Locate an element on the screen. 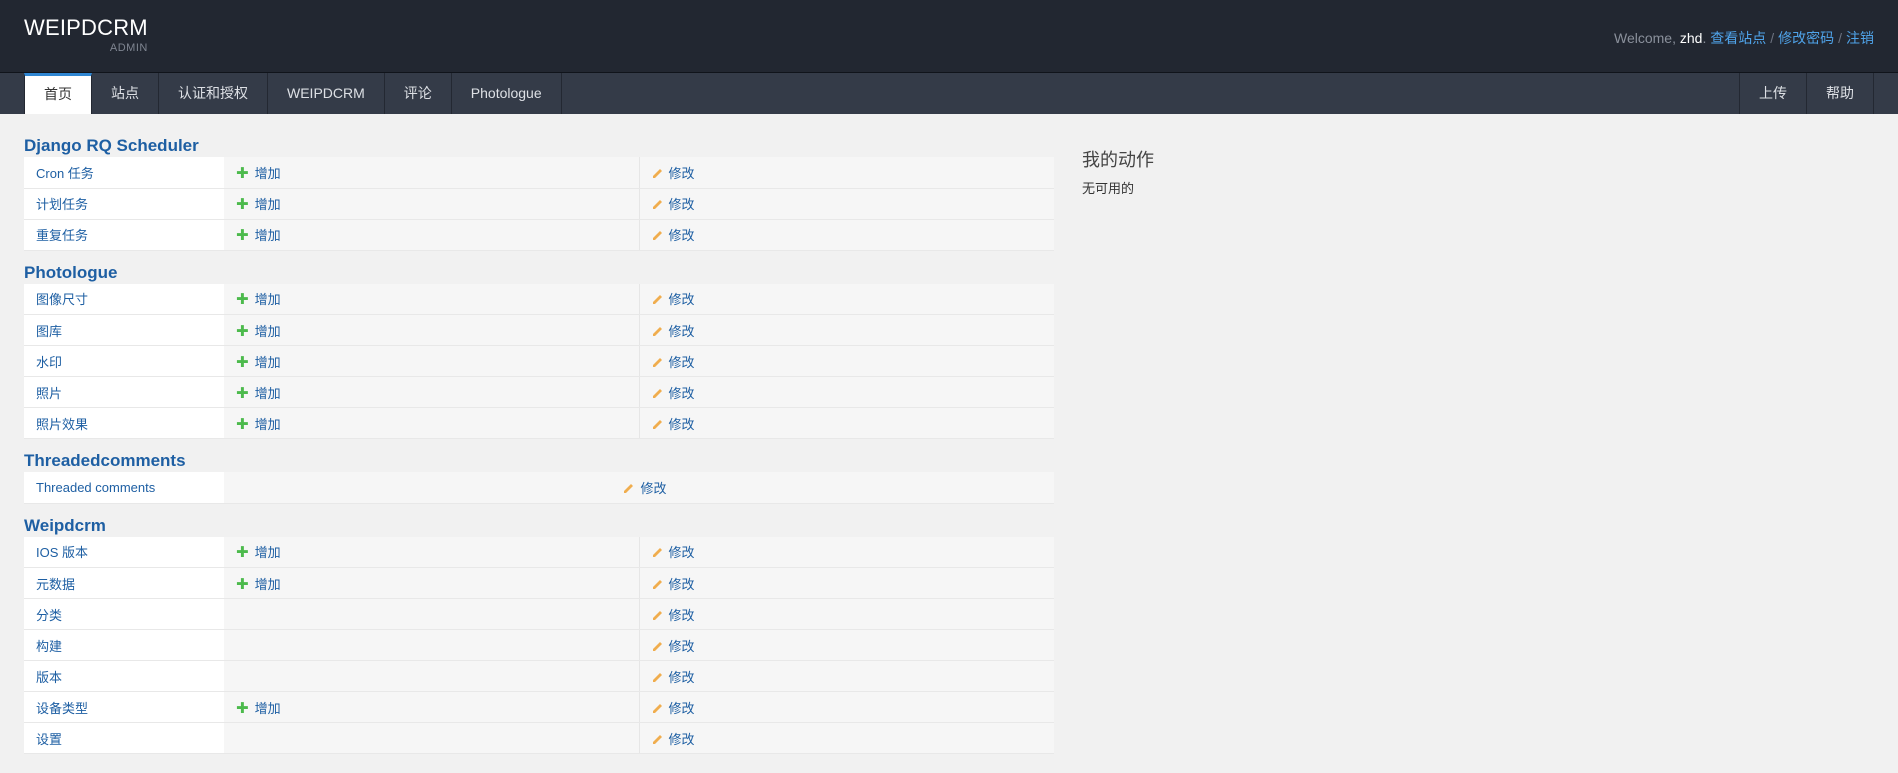  tab-weipdcrm: WEIPDCRM is located at coordinates (326, 93).